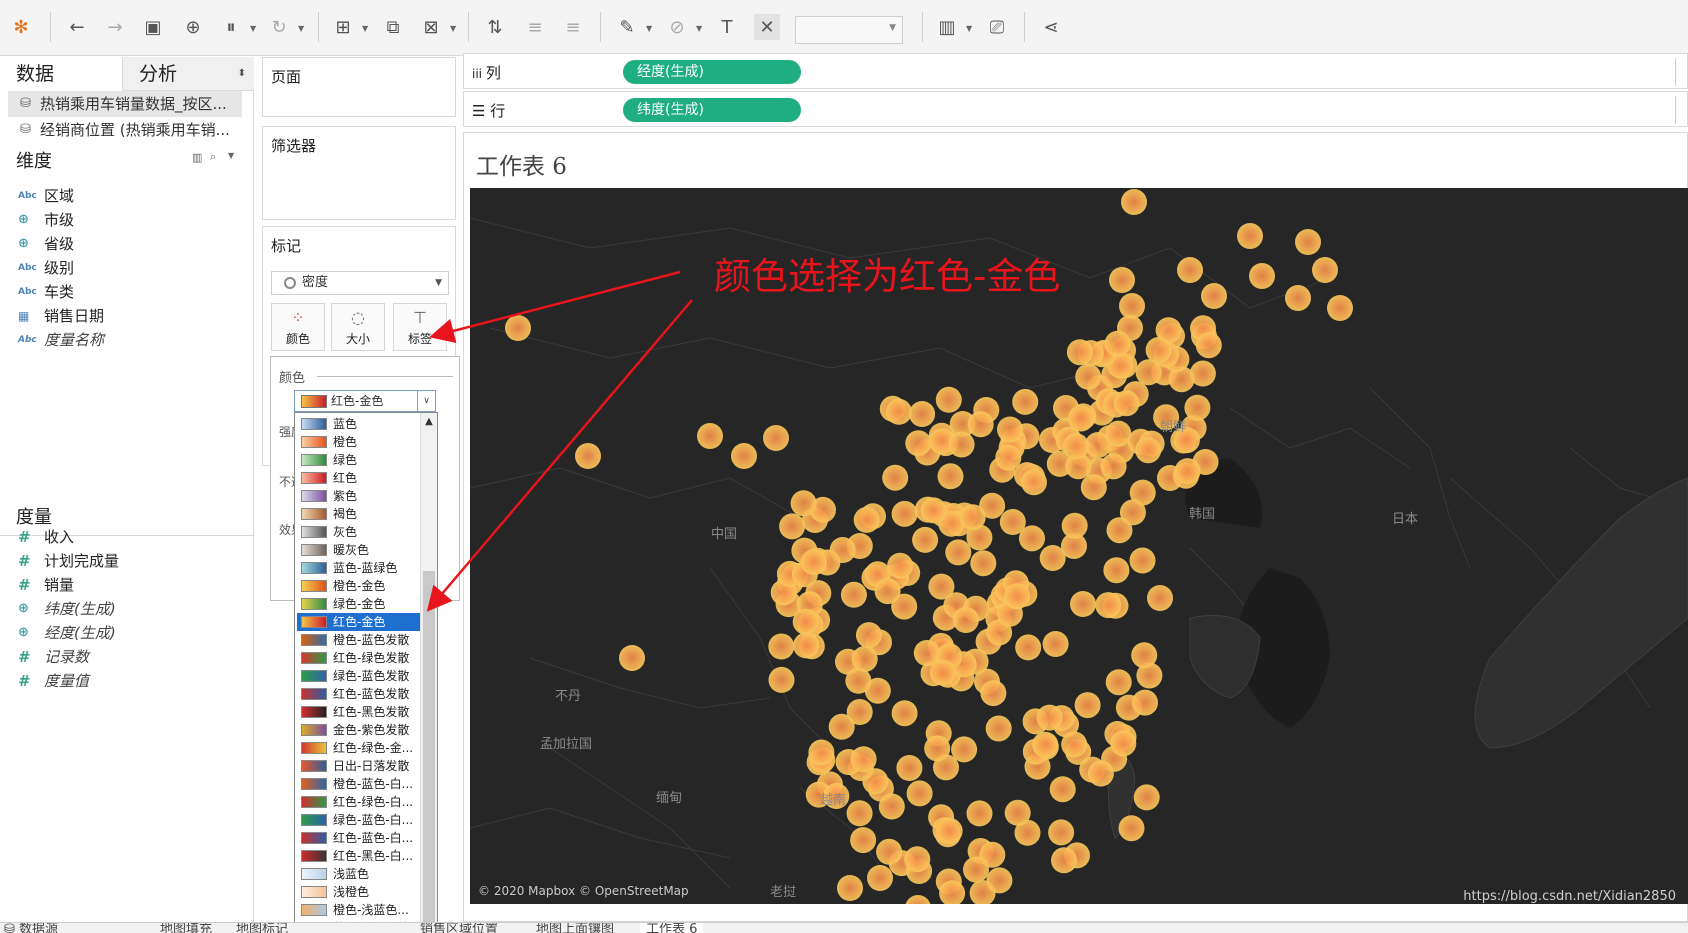 The image size is (1688, 933). What do you see at coordinates (153, 27) in the screenshot?
I see `save-icon: ▣` at bounding box center [153, 27].